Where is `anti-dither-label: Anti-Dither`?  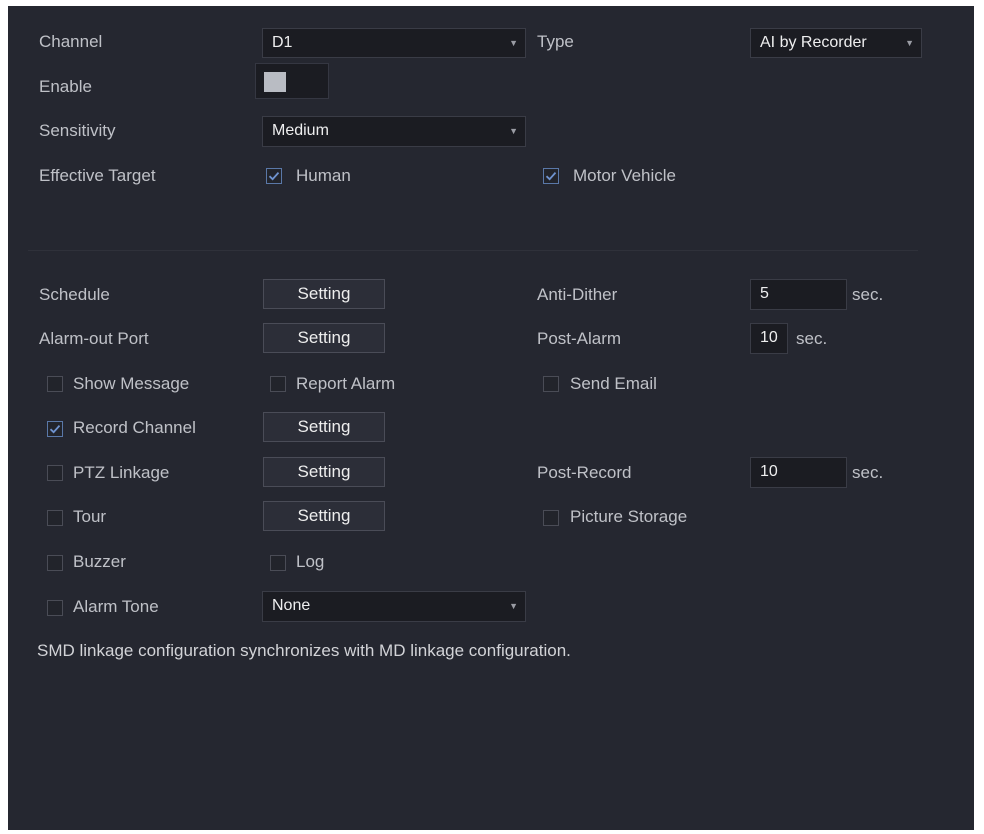 anti-dither-label: Anti-Dither is located at coordinates (577, 294).